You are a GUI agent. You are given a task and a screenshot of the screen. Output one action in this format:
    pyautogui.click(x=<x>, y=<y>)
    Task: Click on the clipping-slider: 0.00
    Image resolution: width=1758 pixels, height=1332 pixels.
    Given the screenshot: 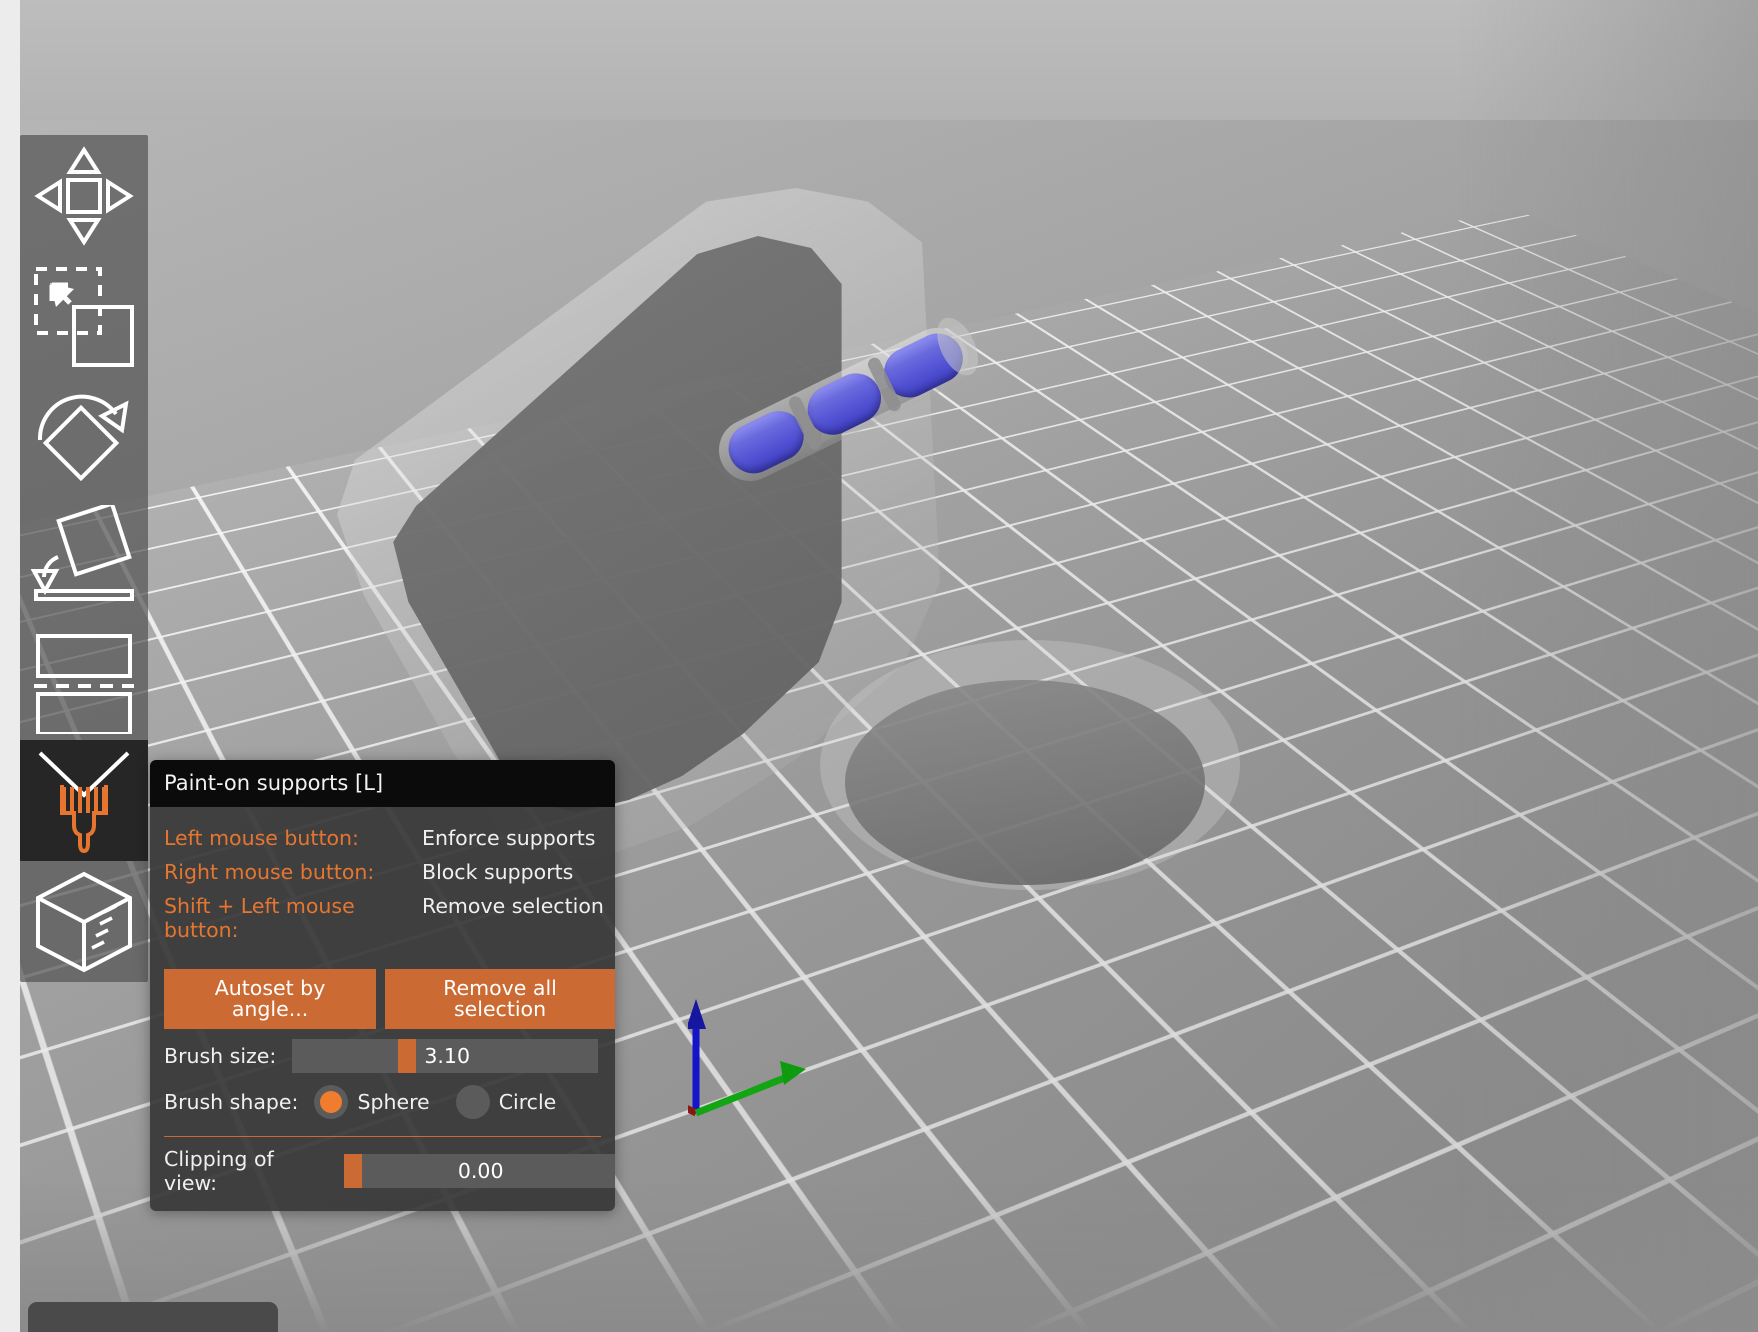 What is the action you would take?
    pyautogui.click(x=479, y=1171)
    